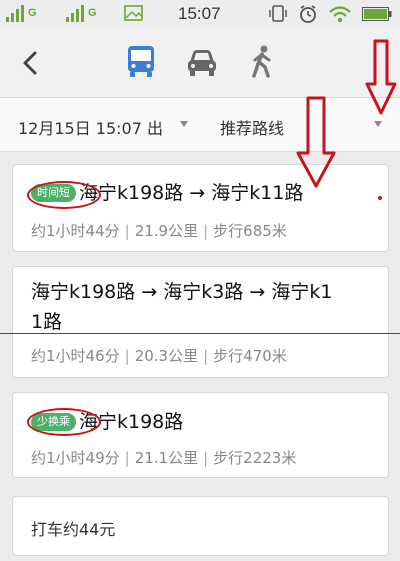  What do you see at coordinates (340, 14) in the screenshot?
I see `wifi-icon` at bounding box center [340, 14].